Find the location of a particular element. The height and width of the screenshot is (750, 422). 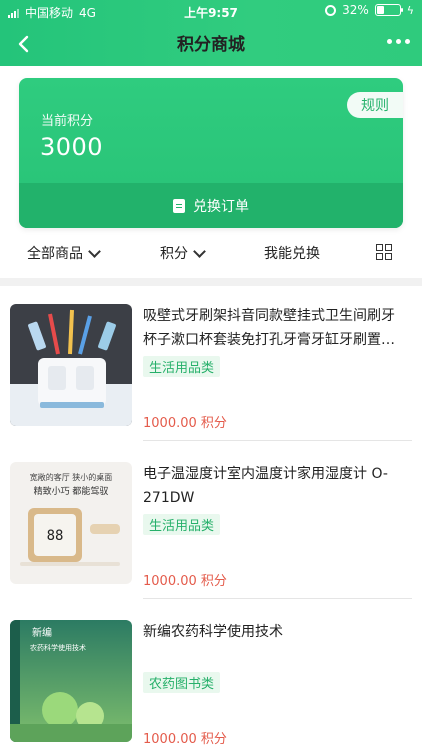

filter-bar: 全部商品 积分 我能兑换 is located at coordinates (211, 253).